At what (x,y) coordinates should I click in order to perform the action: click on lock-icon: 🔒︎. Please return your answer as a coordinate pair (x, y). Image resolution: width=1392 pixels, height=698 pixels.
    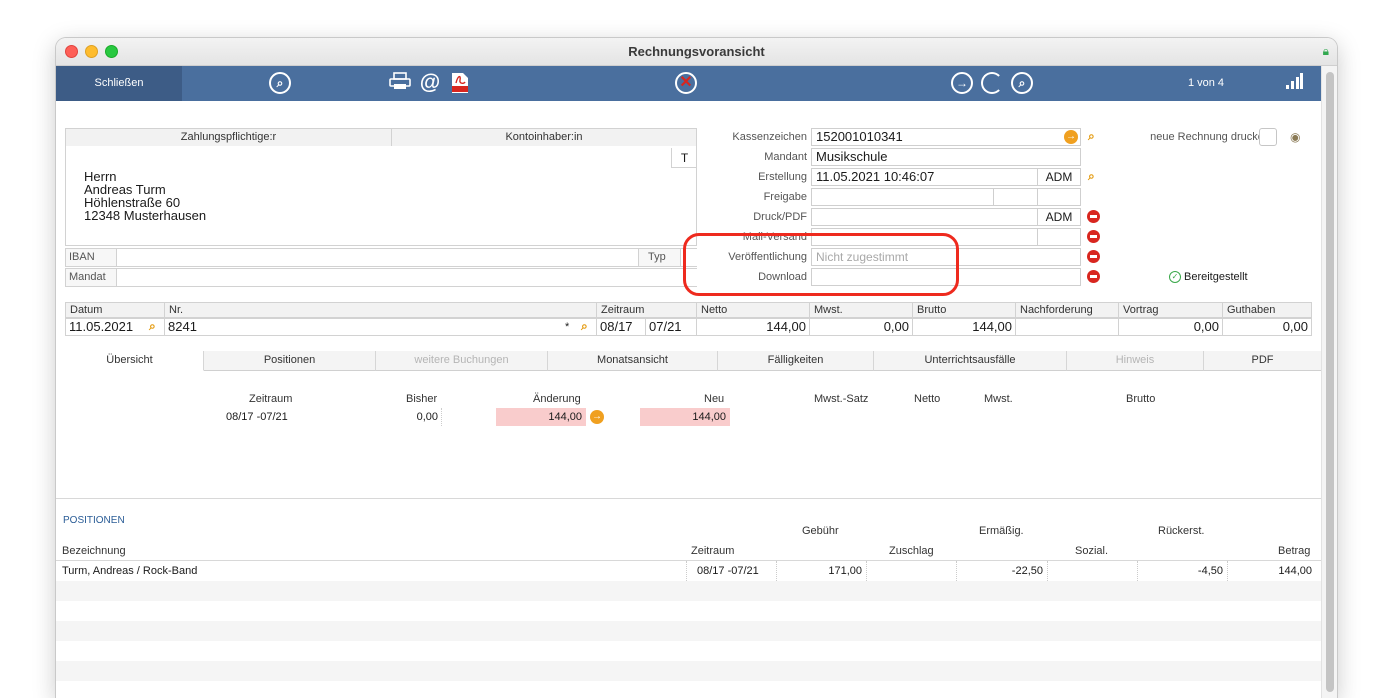
    Looking at the image, I should click on (1325, 51).